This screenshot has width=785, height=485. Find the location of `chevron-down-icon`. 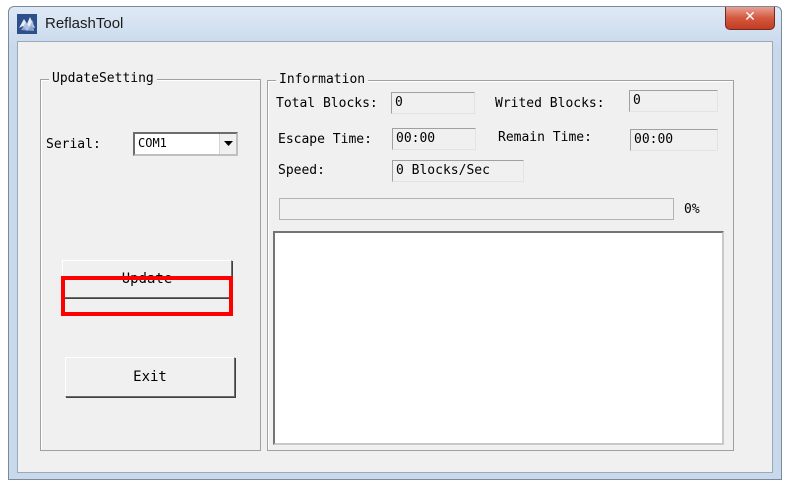

chevron-down-icon is located at coordinates (227, 144).